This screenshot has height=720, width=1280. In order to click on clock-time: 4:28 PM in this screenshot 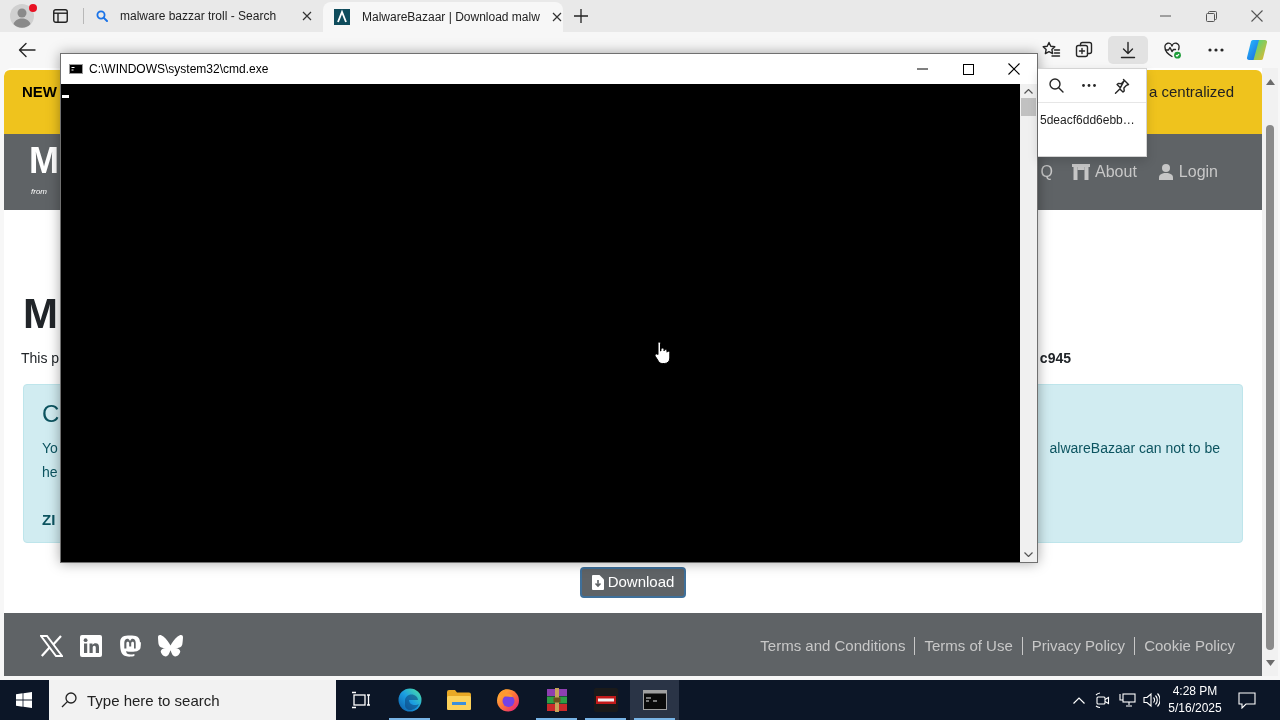, I will do `click(1195, 691)`.